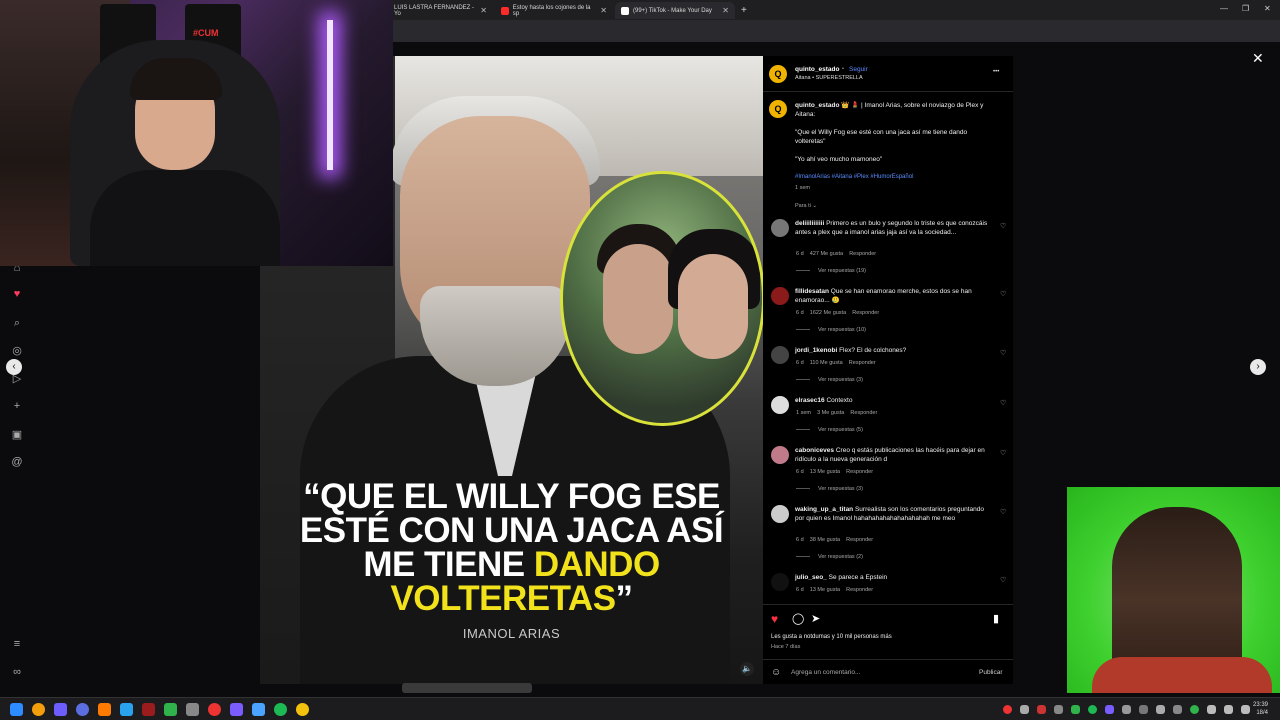 The width and height of the screenshot is (1280, 720). What do you see at coordinates (742, 10) in the screenshot?
I see `new-tab-button: +` at bounding box center [742, 10].